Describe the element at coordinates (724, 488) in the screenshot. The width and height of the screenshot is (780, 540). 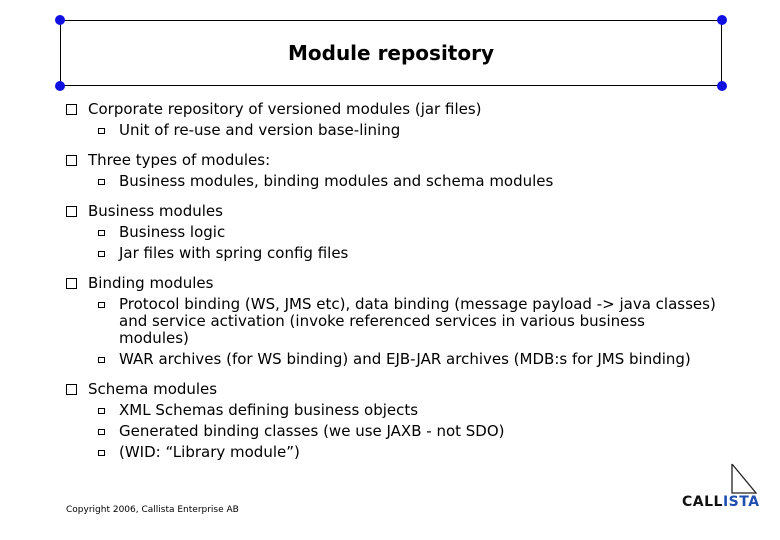
I see `callista-logo: CALLISTA` at that location.